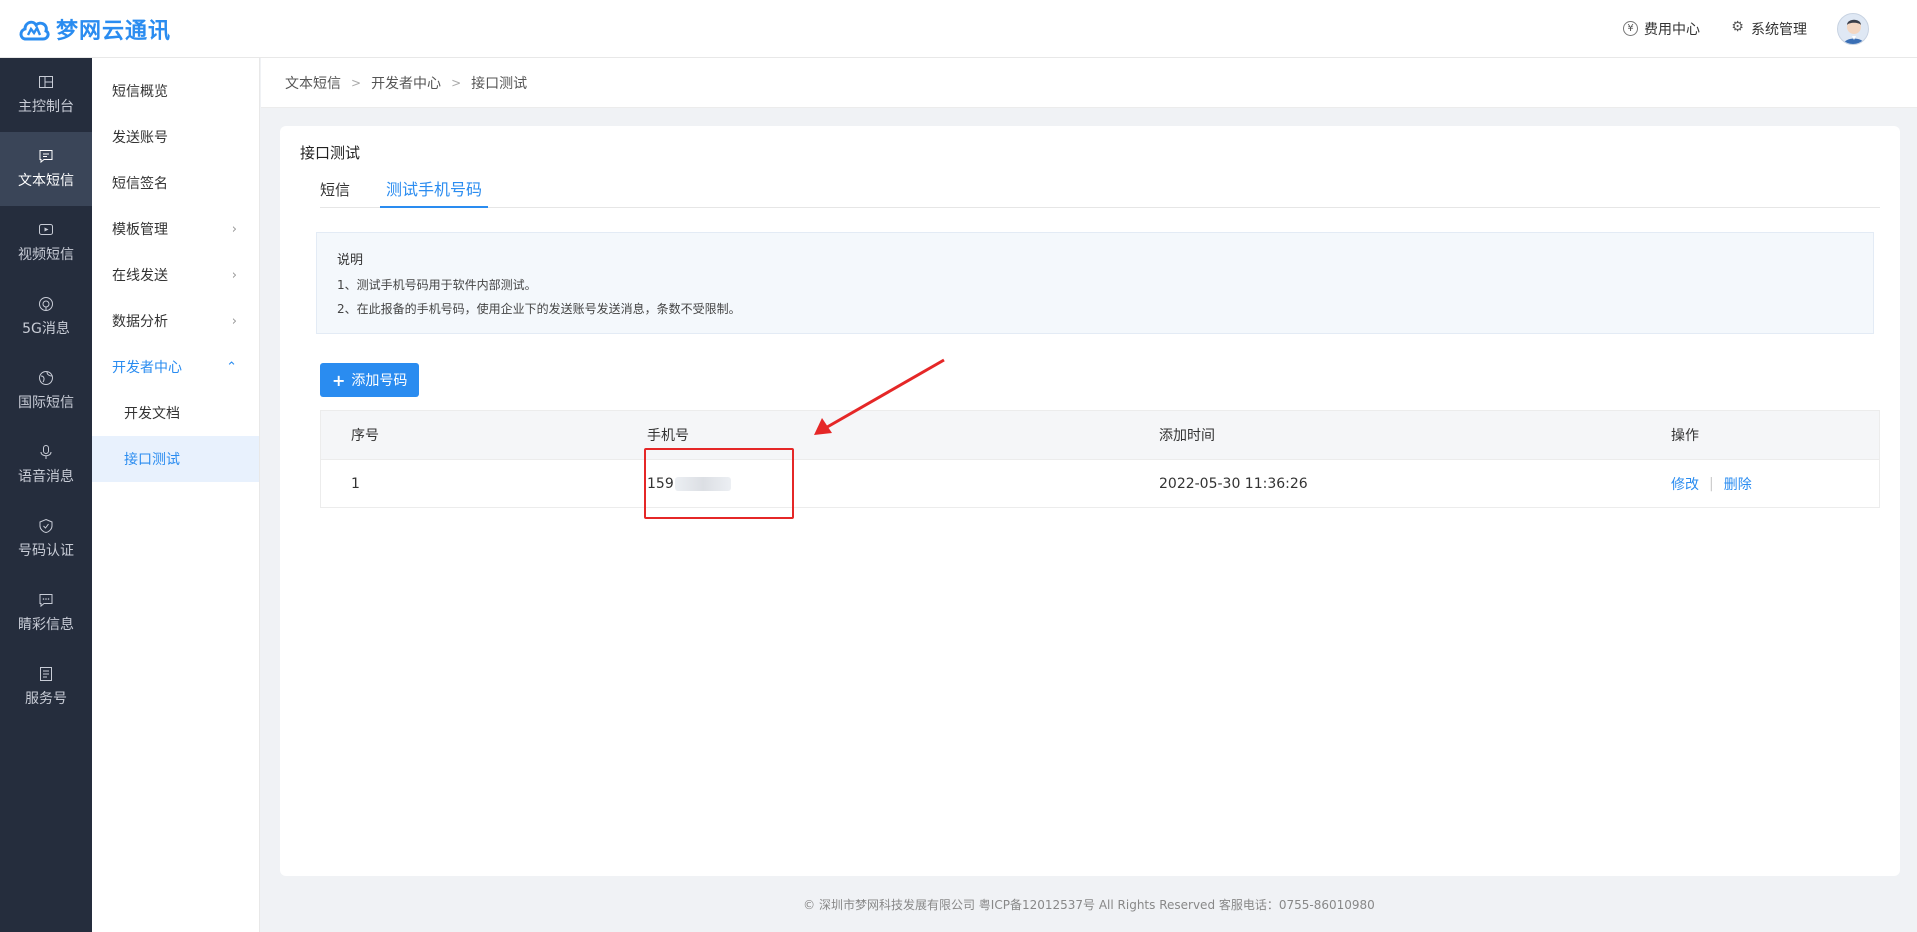  I want to click on sub-nav-dev-docs: 开发文档, so click(175, 413).